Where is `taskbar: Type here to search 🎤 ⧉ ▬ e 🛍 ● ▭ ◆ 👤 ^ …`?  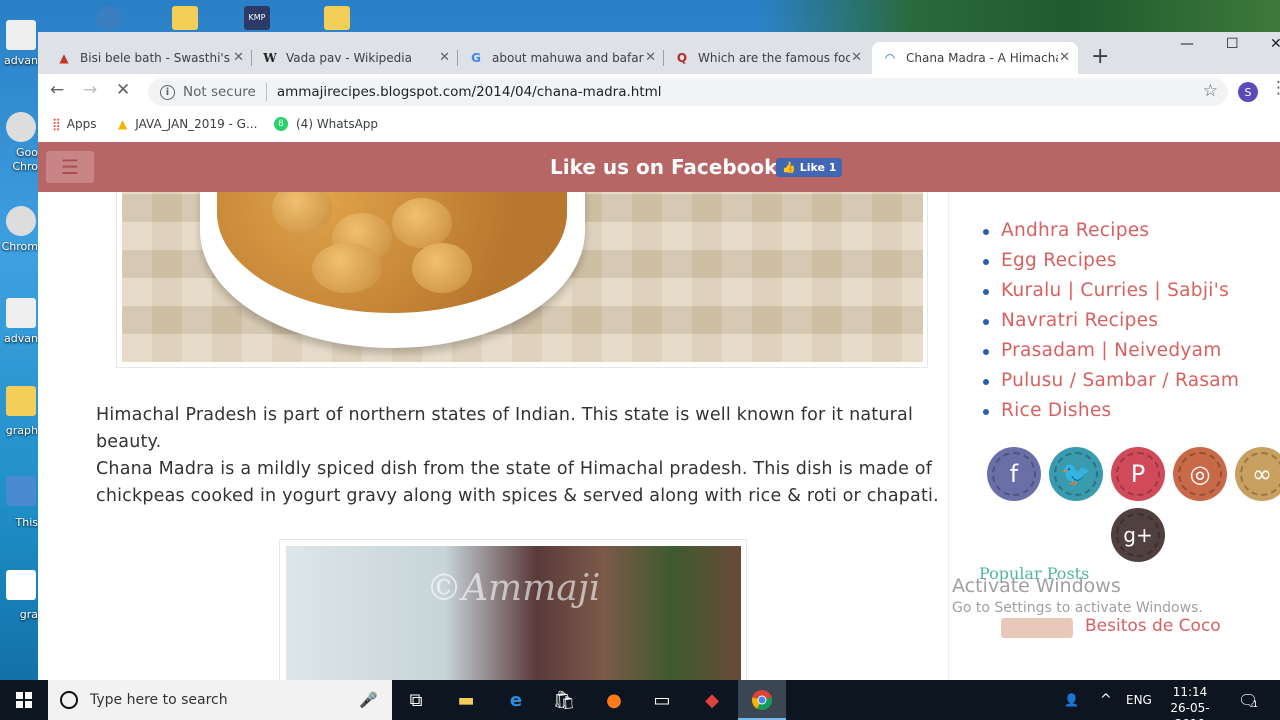 taskbar: Type here to search 🎤 ⧉ ▬ e 🛍 ● ▭ ◆ 👤 ^ … is located at coordinates (640, 700).